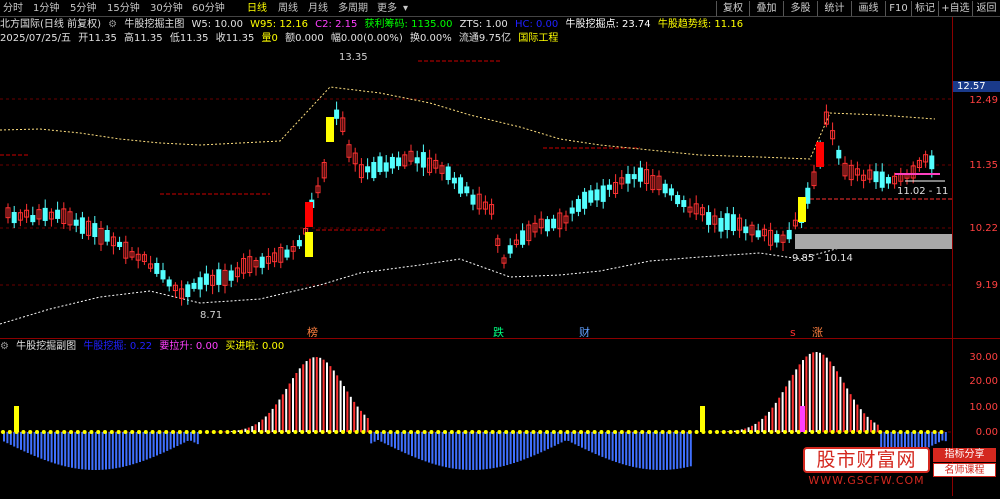 The width and height of the screenshot is (1000, 499). Describe the element at coordinates (866, 481) in the screenshot. I see `watermark-url: WWW.GSCFW.COM` at that location.